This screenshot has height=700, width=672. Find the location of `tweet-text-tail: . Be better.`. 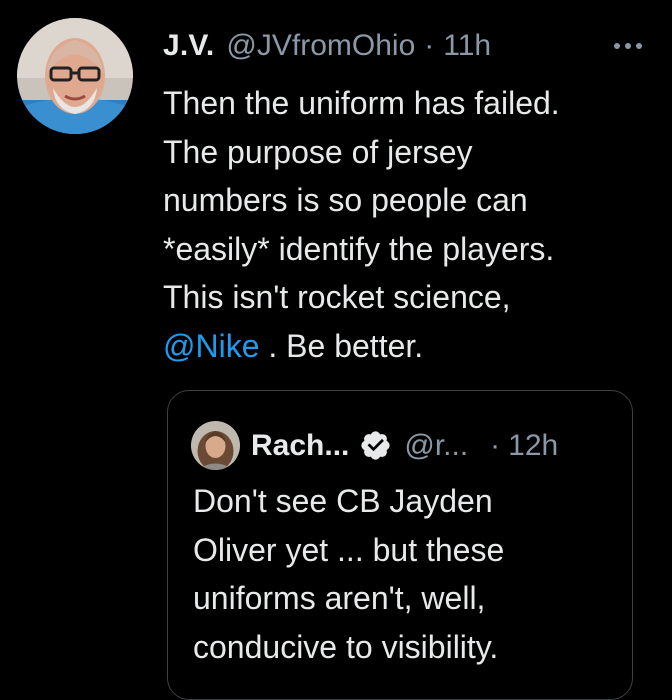

tweet-text-tail: . Be better. is located at coordinates (341, 345).